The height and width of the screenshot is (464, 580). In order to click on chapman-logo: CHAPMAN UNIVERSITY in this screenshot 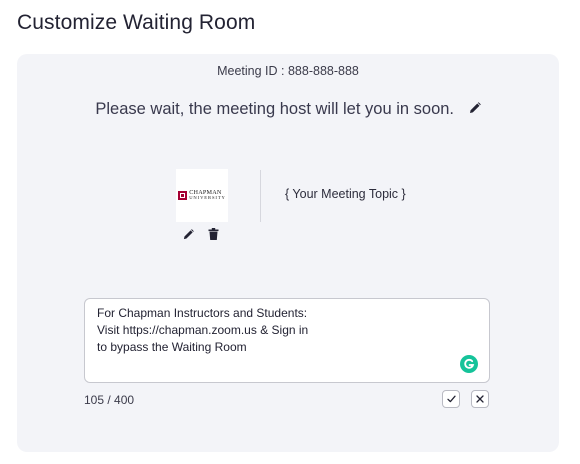, I will do `click(202, 195)`.